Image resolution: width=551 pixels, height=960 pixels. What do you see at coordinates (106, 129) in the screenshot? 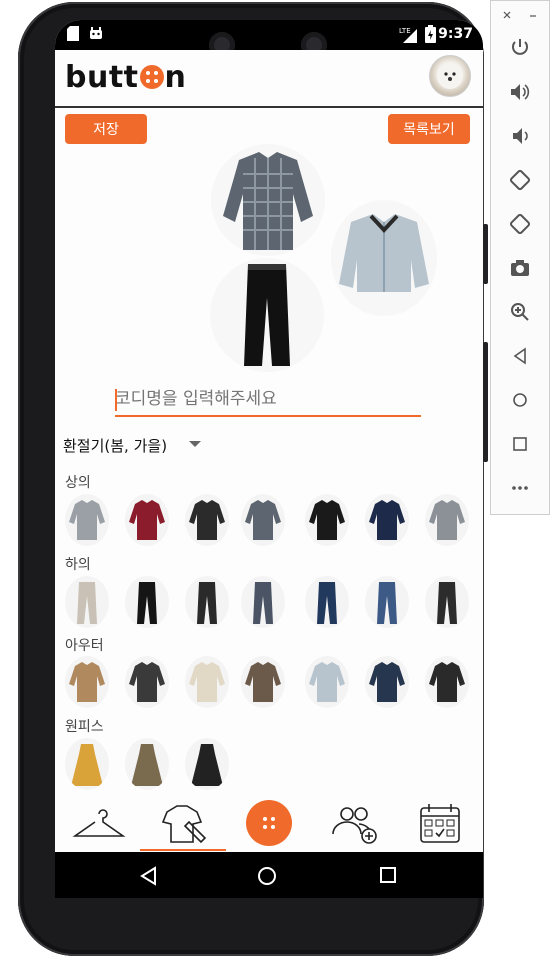
I see `save-button: 저장` at bounding box center [106, 129].